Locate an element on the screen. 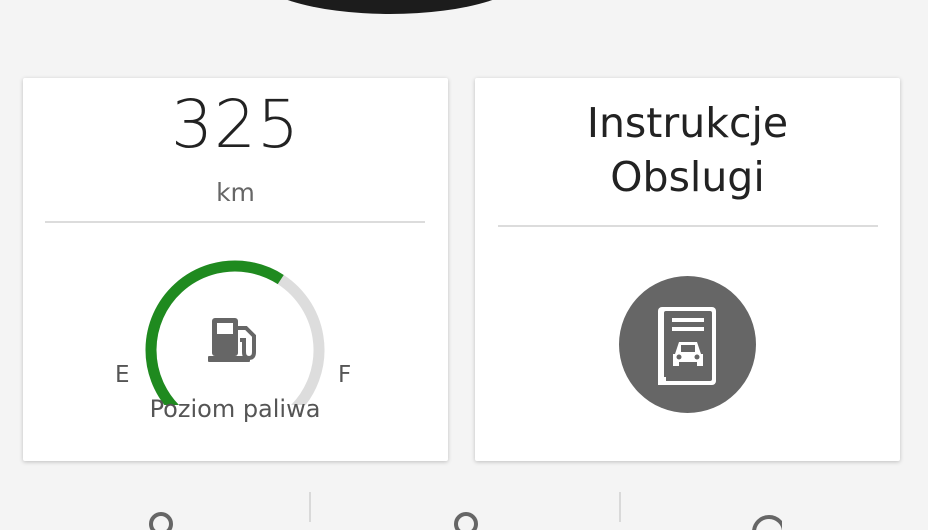 This screenshot has width=928, height=530. car-manual-book-icon is located at coordinates (687, 346).